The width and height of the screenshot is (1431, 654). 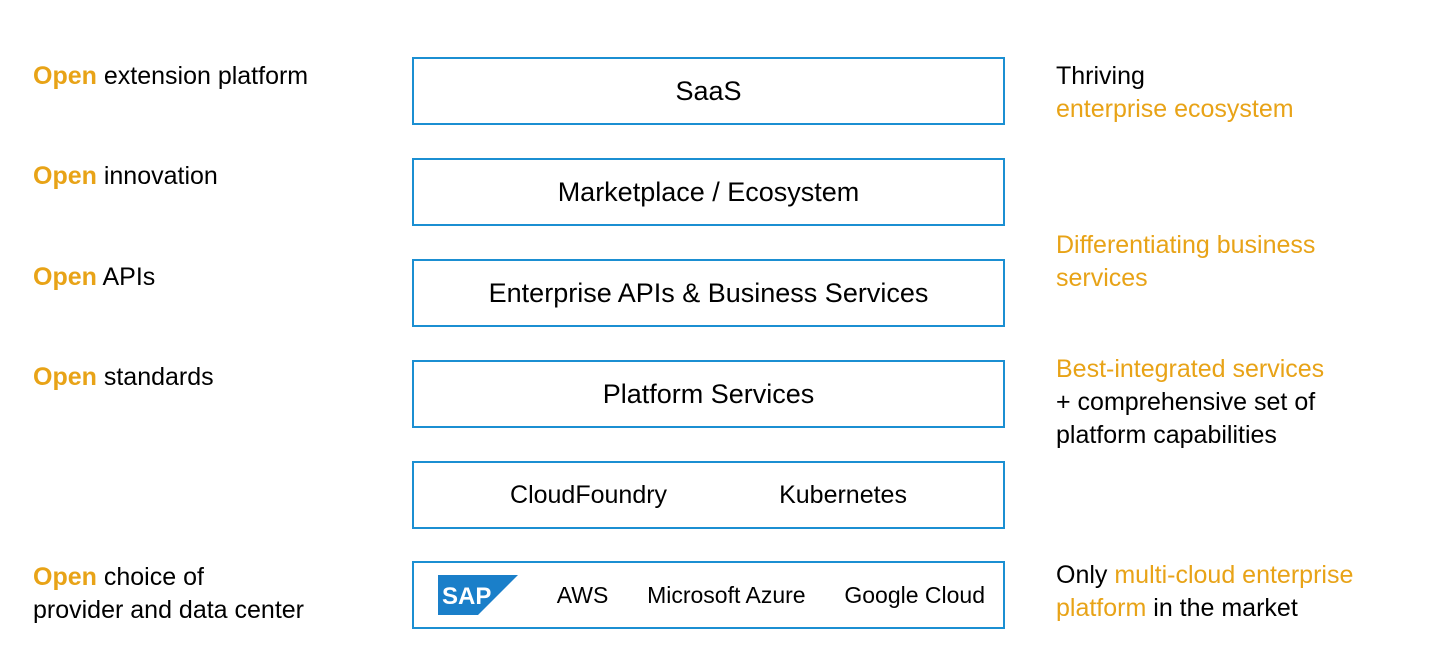 What do you see at coordinates (1190, 369) in the screenshot?
I see `right-label-accent-line: Best-integrated services` at bounding box center [1190, 369].